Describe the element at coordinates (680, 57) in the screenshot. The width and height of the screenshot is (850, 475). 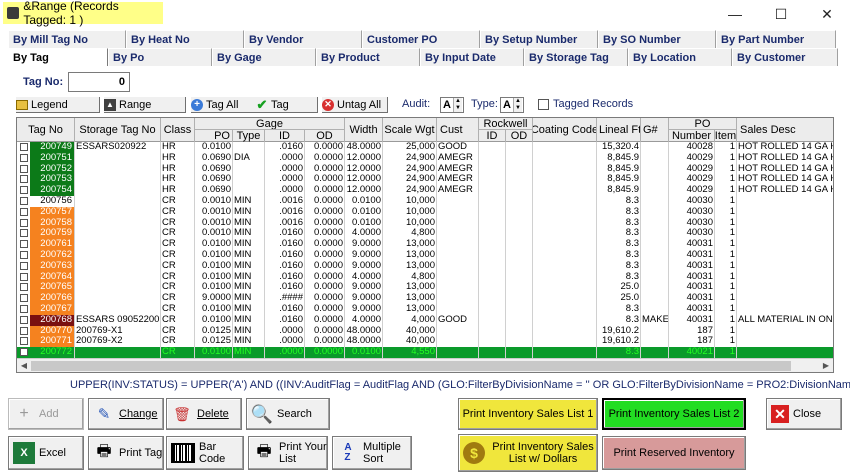
I see `tab-by-location: By Location` at that location.